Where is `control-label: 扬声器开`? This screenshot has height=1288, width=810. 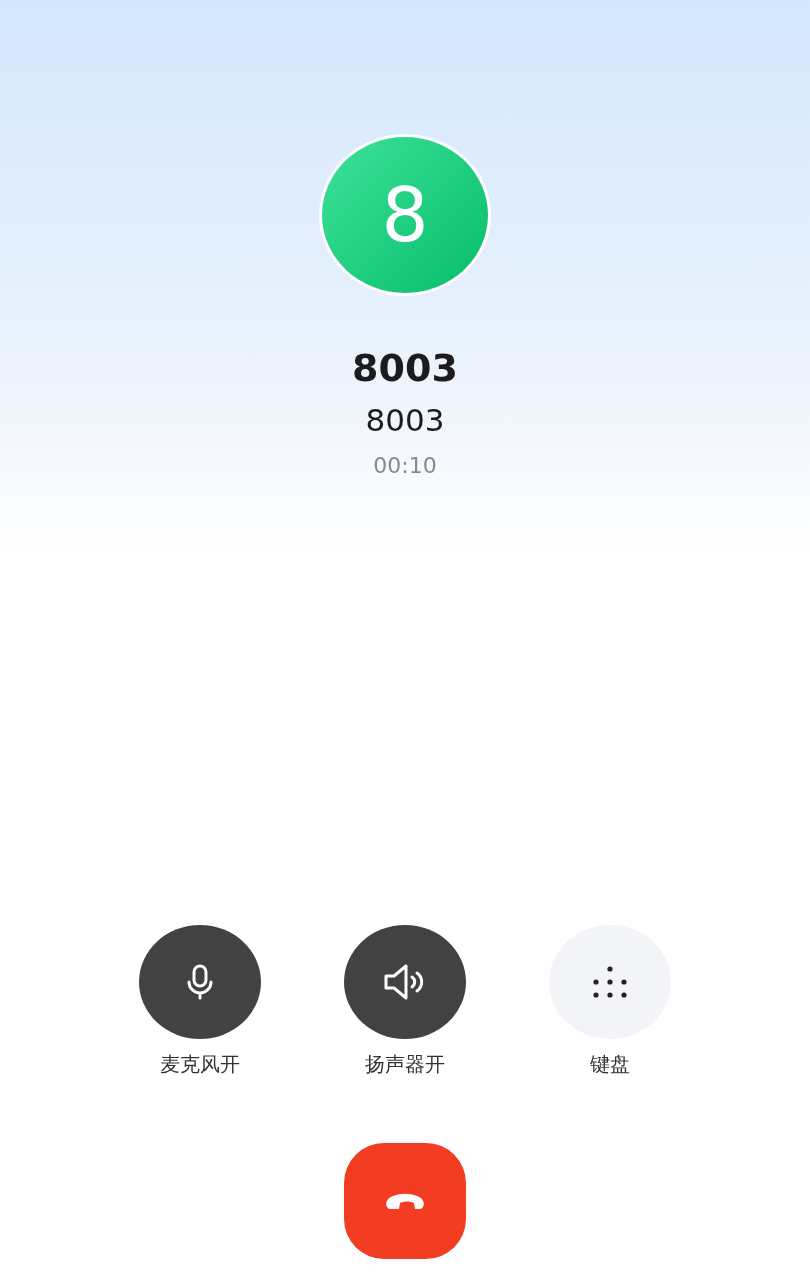 control-label: 扬声器开 is located at coordinates (405, 1065).